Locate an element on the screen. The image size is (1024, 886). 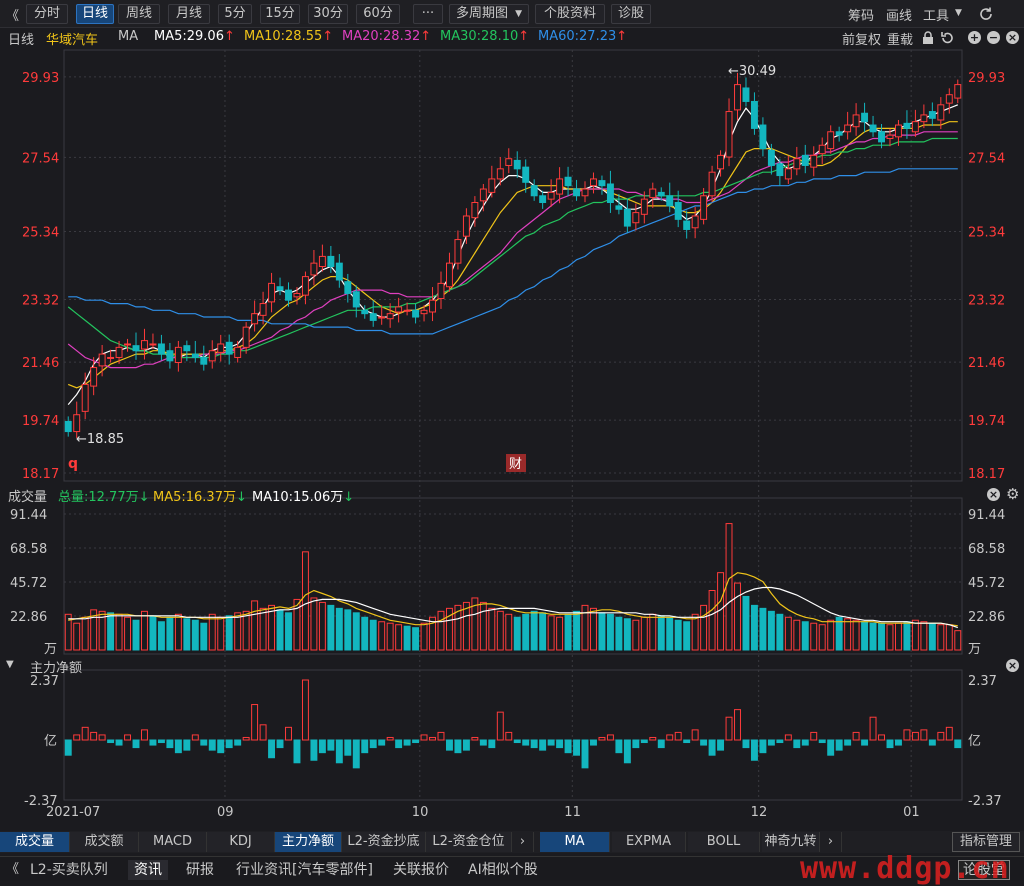
volume-axis-right-4: 万 is located at coordinates (974, 649).